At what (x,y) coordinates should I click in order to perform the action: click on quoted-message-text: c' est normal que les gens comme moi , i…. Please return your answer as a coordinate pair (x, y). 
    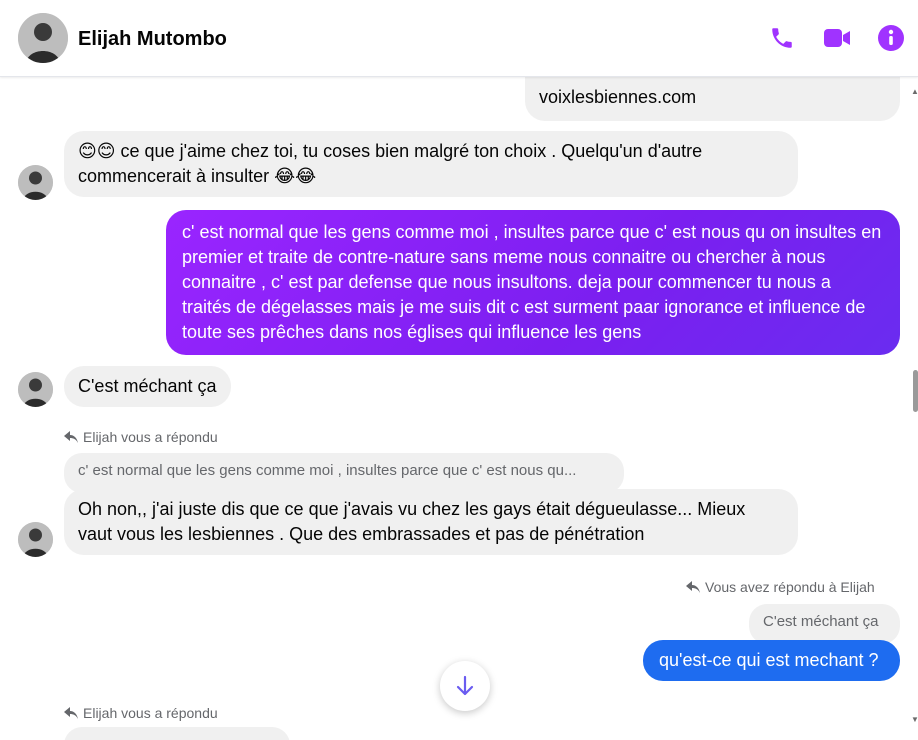
    Looking at the image, I should click on (327, 470).